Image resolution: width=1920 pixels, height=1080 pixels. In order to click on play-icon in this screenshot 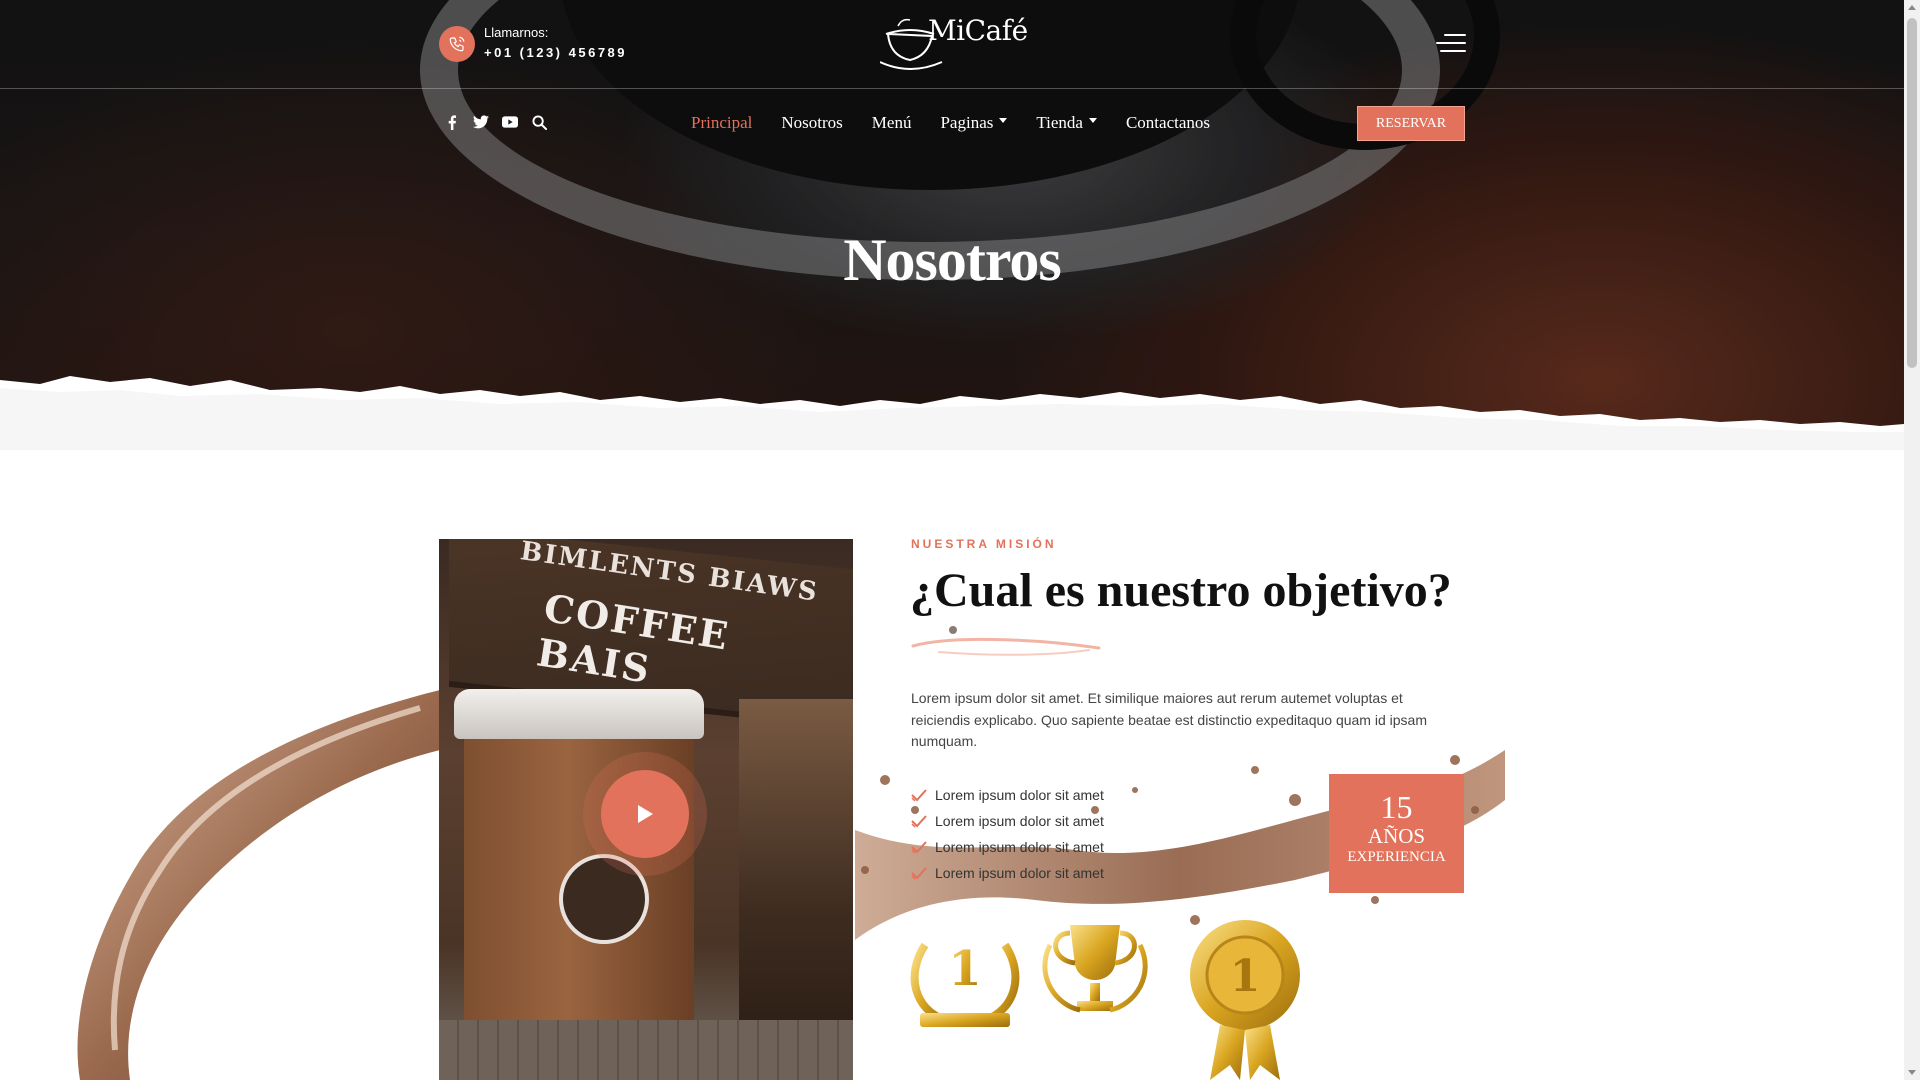, I will do `click(645, 814)`.